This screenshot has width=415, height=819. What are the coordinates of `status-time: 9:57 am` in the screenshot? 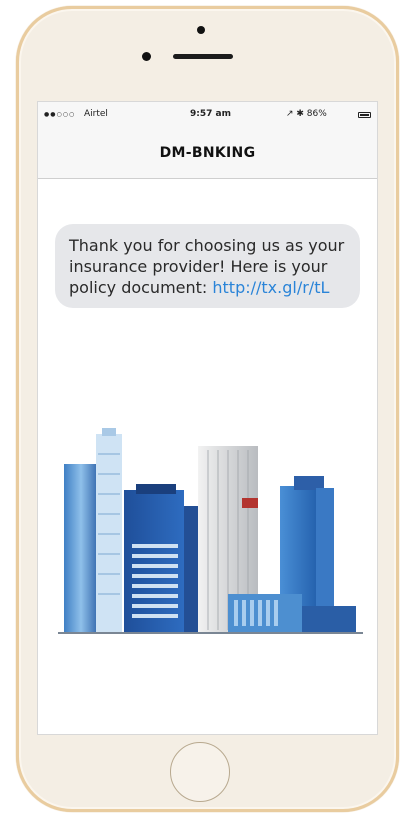 It's located at (210, 114).